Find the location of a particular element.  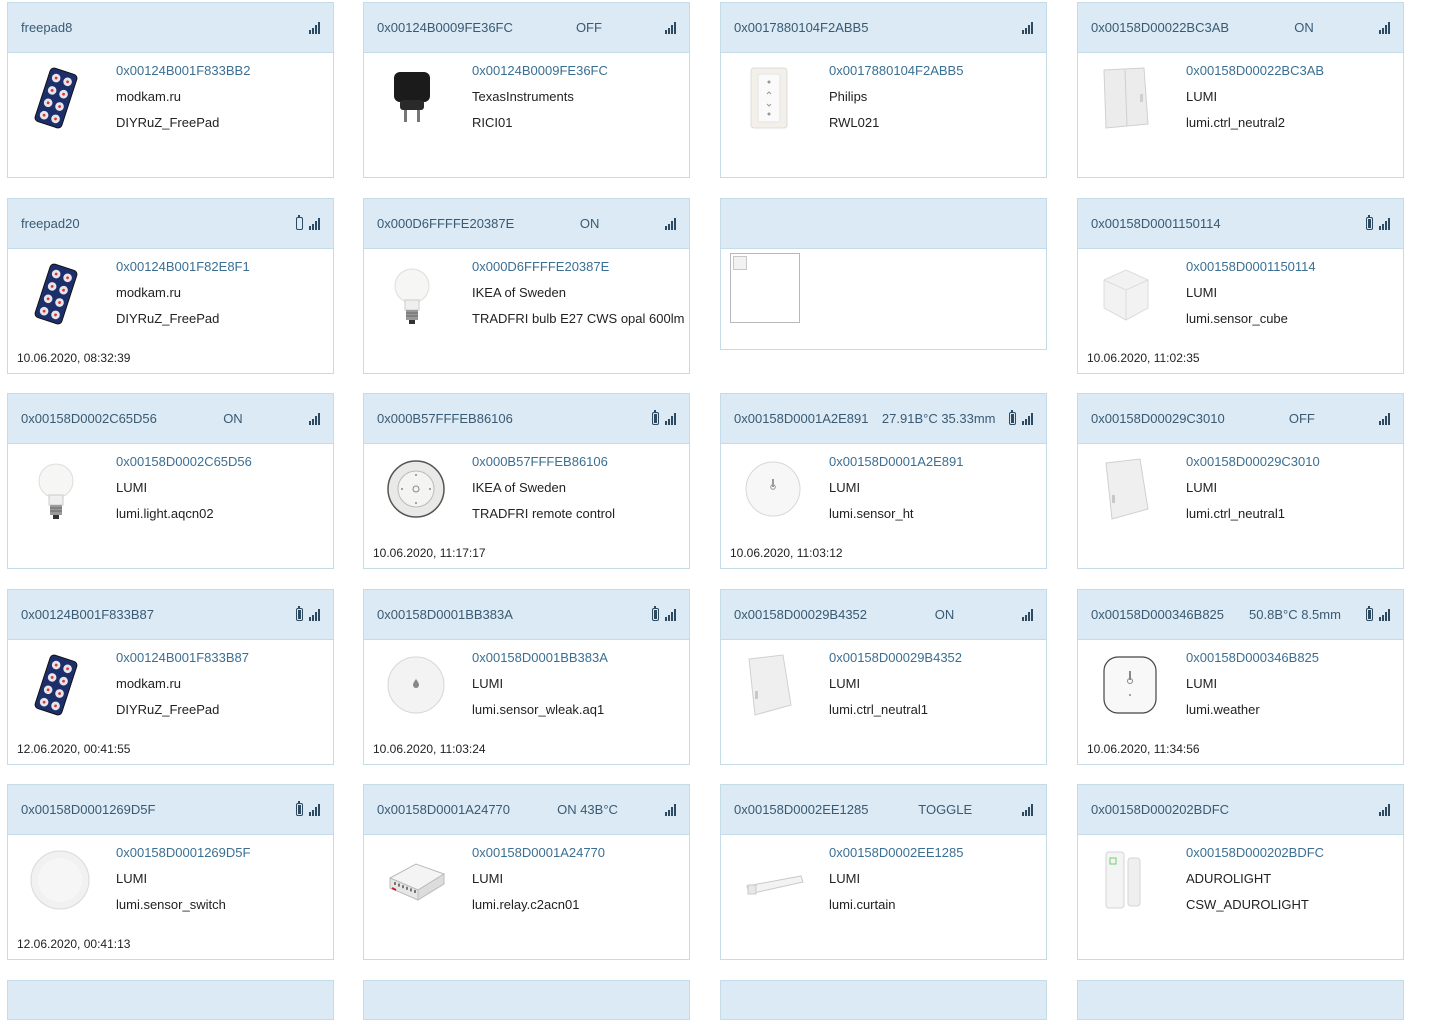

device-model: TRADFRI bulb E27 CWS opal 600lm is located at coordinates (578, 318).